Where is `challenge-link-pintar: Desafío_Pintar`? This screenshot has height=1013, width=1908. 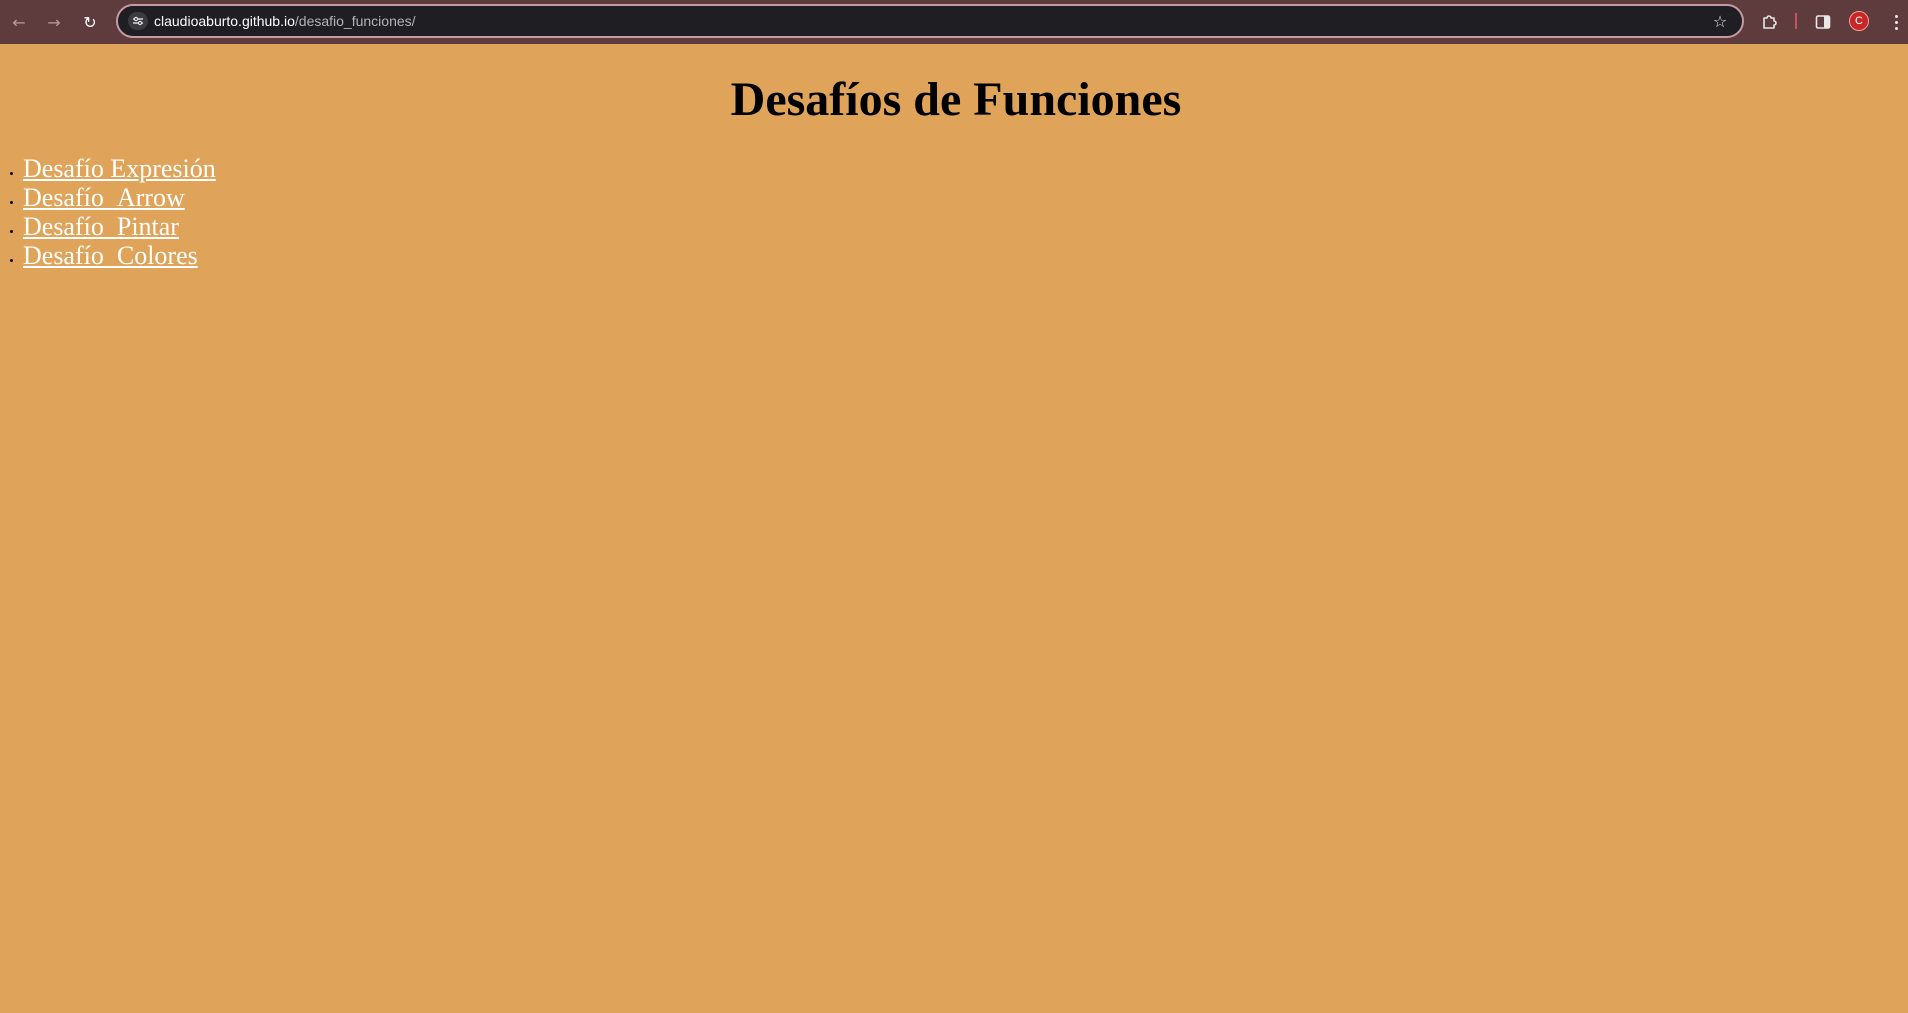 challenge-link-pintar: Desafío_Pintar is located at coordinates (101, 226).